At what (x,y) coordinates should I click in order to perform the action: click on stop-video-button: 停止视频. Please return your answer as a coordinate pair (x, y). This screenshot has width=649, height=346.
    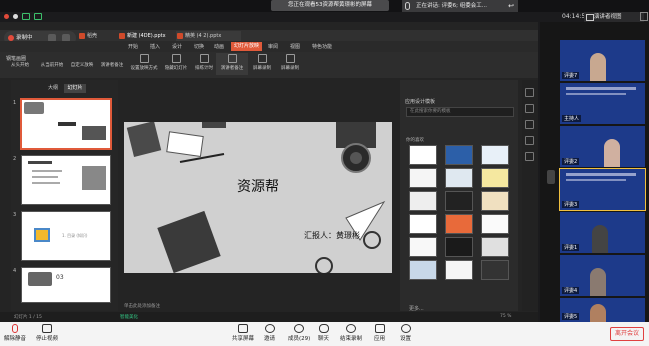
    Looking at the image, I should click on (47, 333).